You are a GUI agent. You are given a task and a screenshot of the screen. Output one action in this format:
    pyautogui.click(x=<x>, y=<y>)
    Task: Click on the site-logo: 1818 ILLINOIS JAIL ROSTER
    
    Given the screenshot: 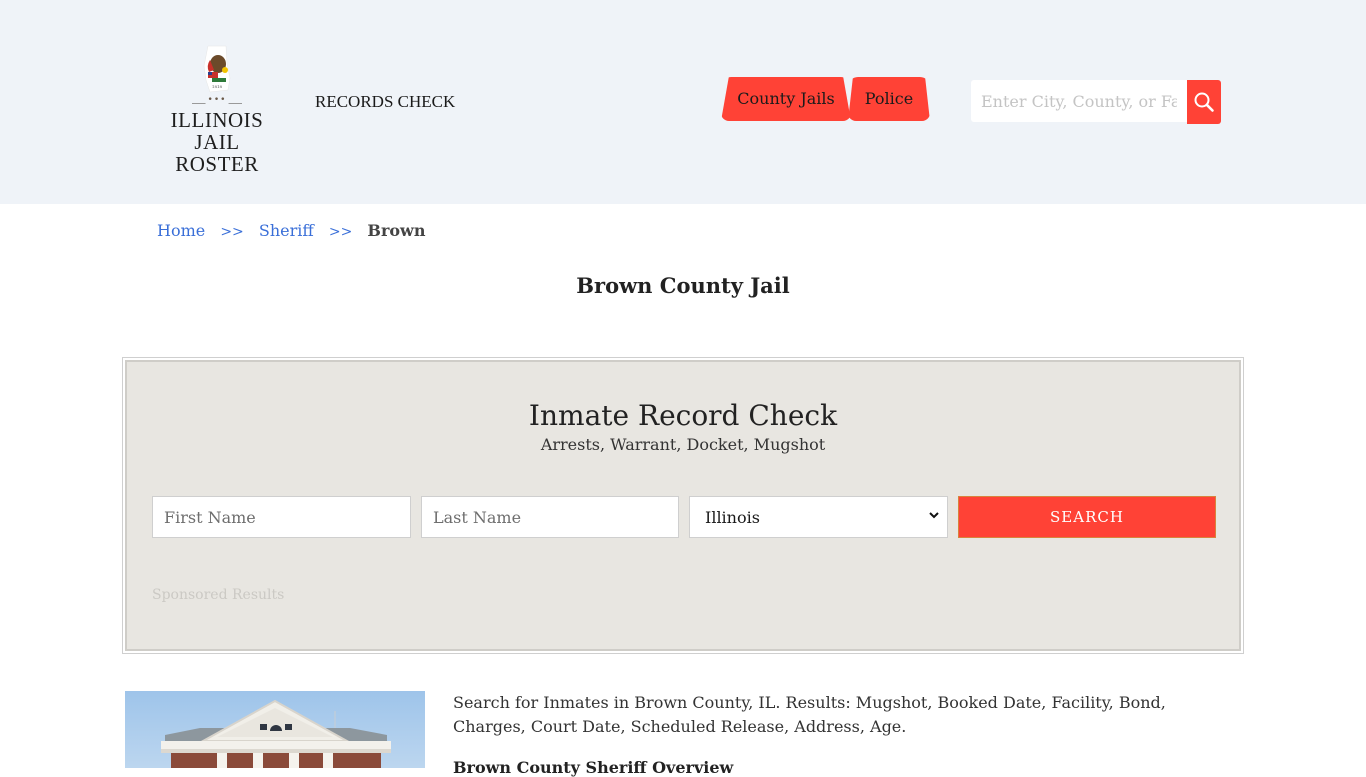 What is the action you would take?
    pyautogui.click(x=217, y=109)
    